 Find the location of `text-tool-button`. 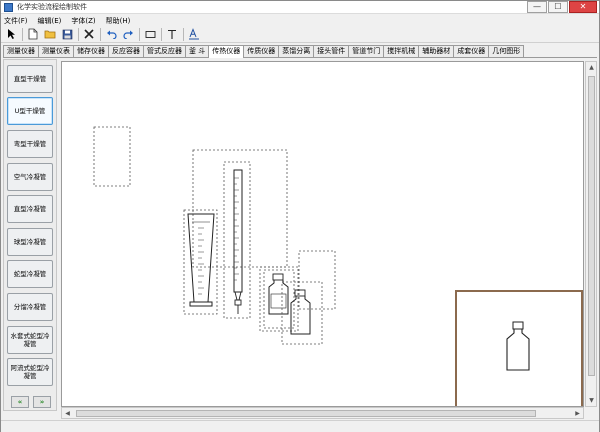

text-tool-button is located at coordinates (172, 34).